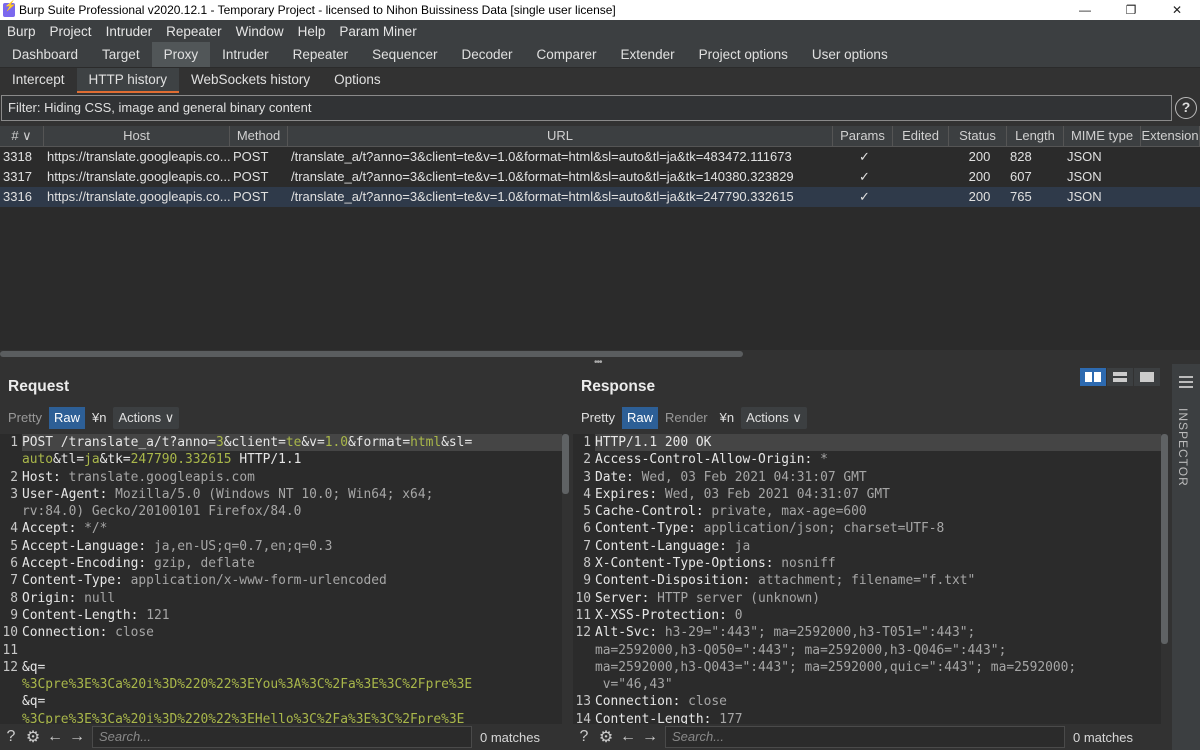 This screenshot has height=750, width=1200. What do you see at coordinates (1085, 10) in the screenshot?
I see `minimize-icon: —` at bounding box center [1085, 10].